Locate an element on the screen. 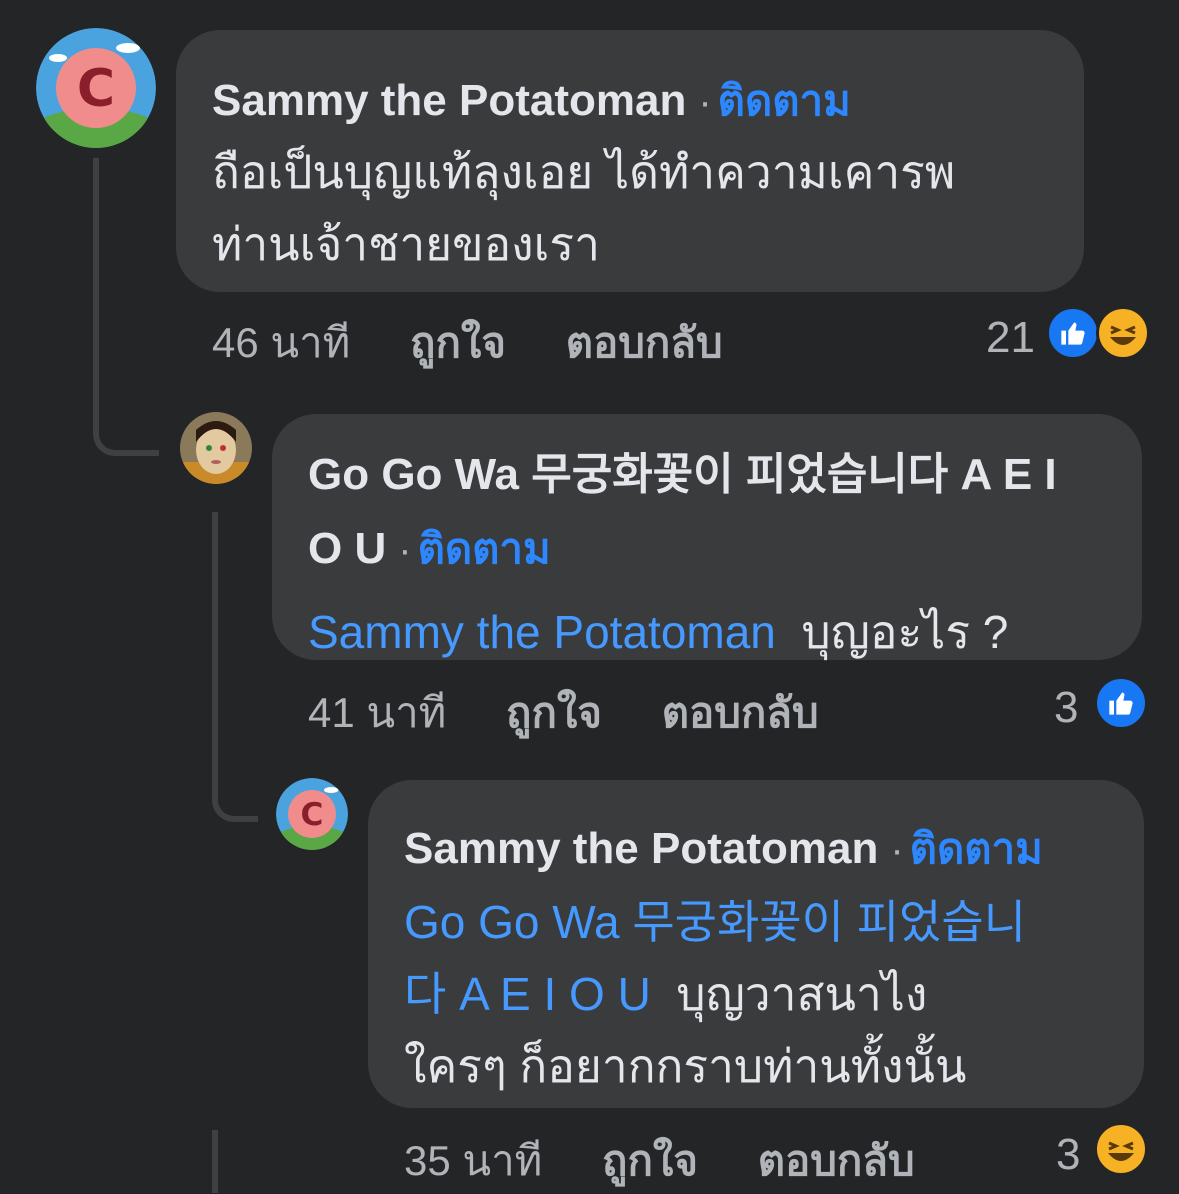 The image size is (1179, 1194). mention-link: Go Go Wa 무궁화꽃이 피었습니 is located at coordinates (774, 922).